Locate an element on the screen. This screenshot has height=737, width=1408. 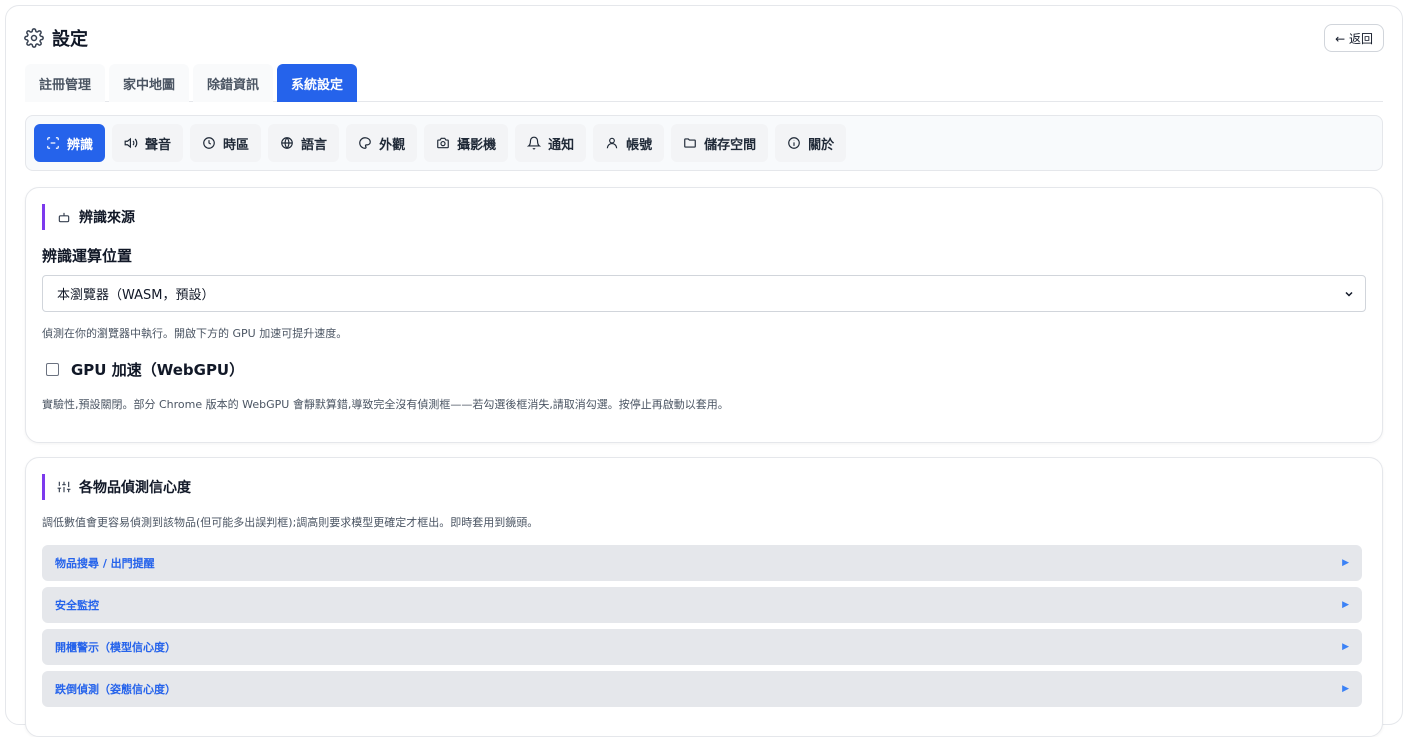
subtab-label: 攝影機 is located at coordinates (477, 145).